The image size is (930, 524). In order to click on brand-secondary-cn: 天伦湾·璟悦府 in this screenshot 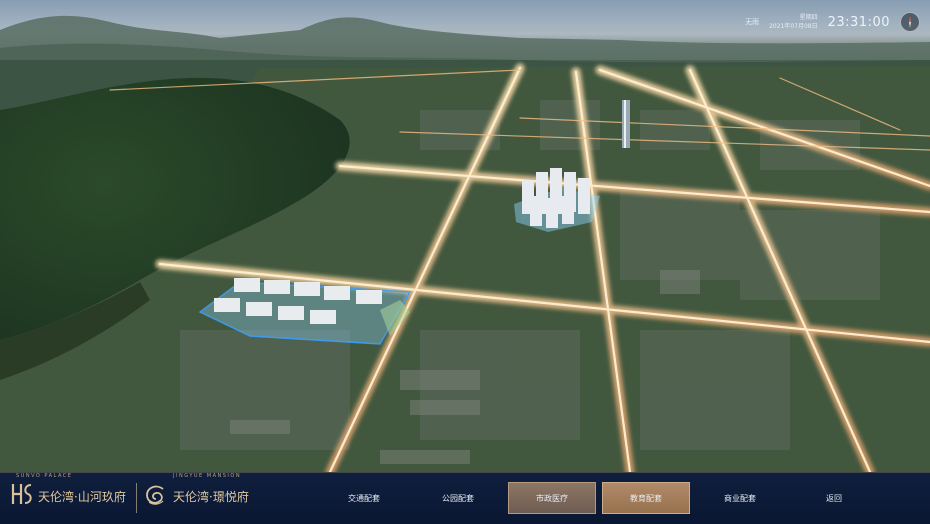, I will do `click(211, 497)`.